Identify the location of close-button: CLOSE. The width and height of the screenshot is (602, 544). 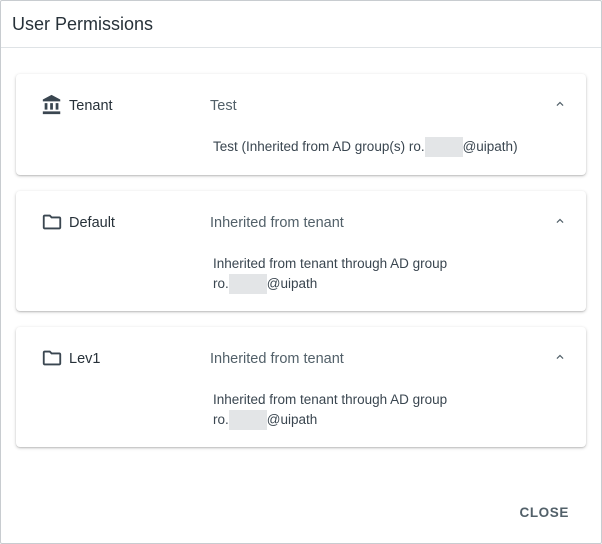
(544, 512).